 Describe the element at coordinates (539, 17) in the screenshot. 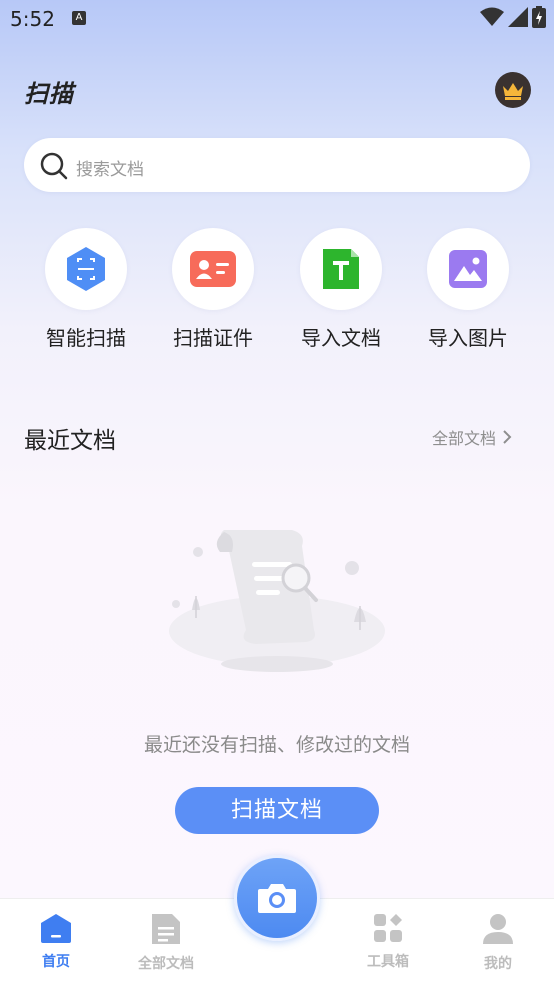

I see `battery-icon` at that location.